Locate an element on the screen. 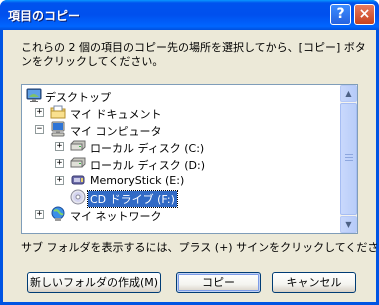 The image size is (379, 305). tree-item-my-computer: − マイ コンピュータ is located at coordinates (181, 129).